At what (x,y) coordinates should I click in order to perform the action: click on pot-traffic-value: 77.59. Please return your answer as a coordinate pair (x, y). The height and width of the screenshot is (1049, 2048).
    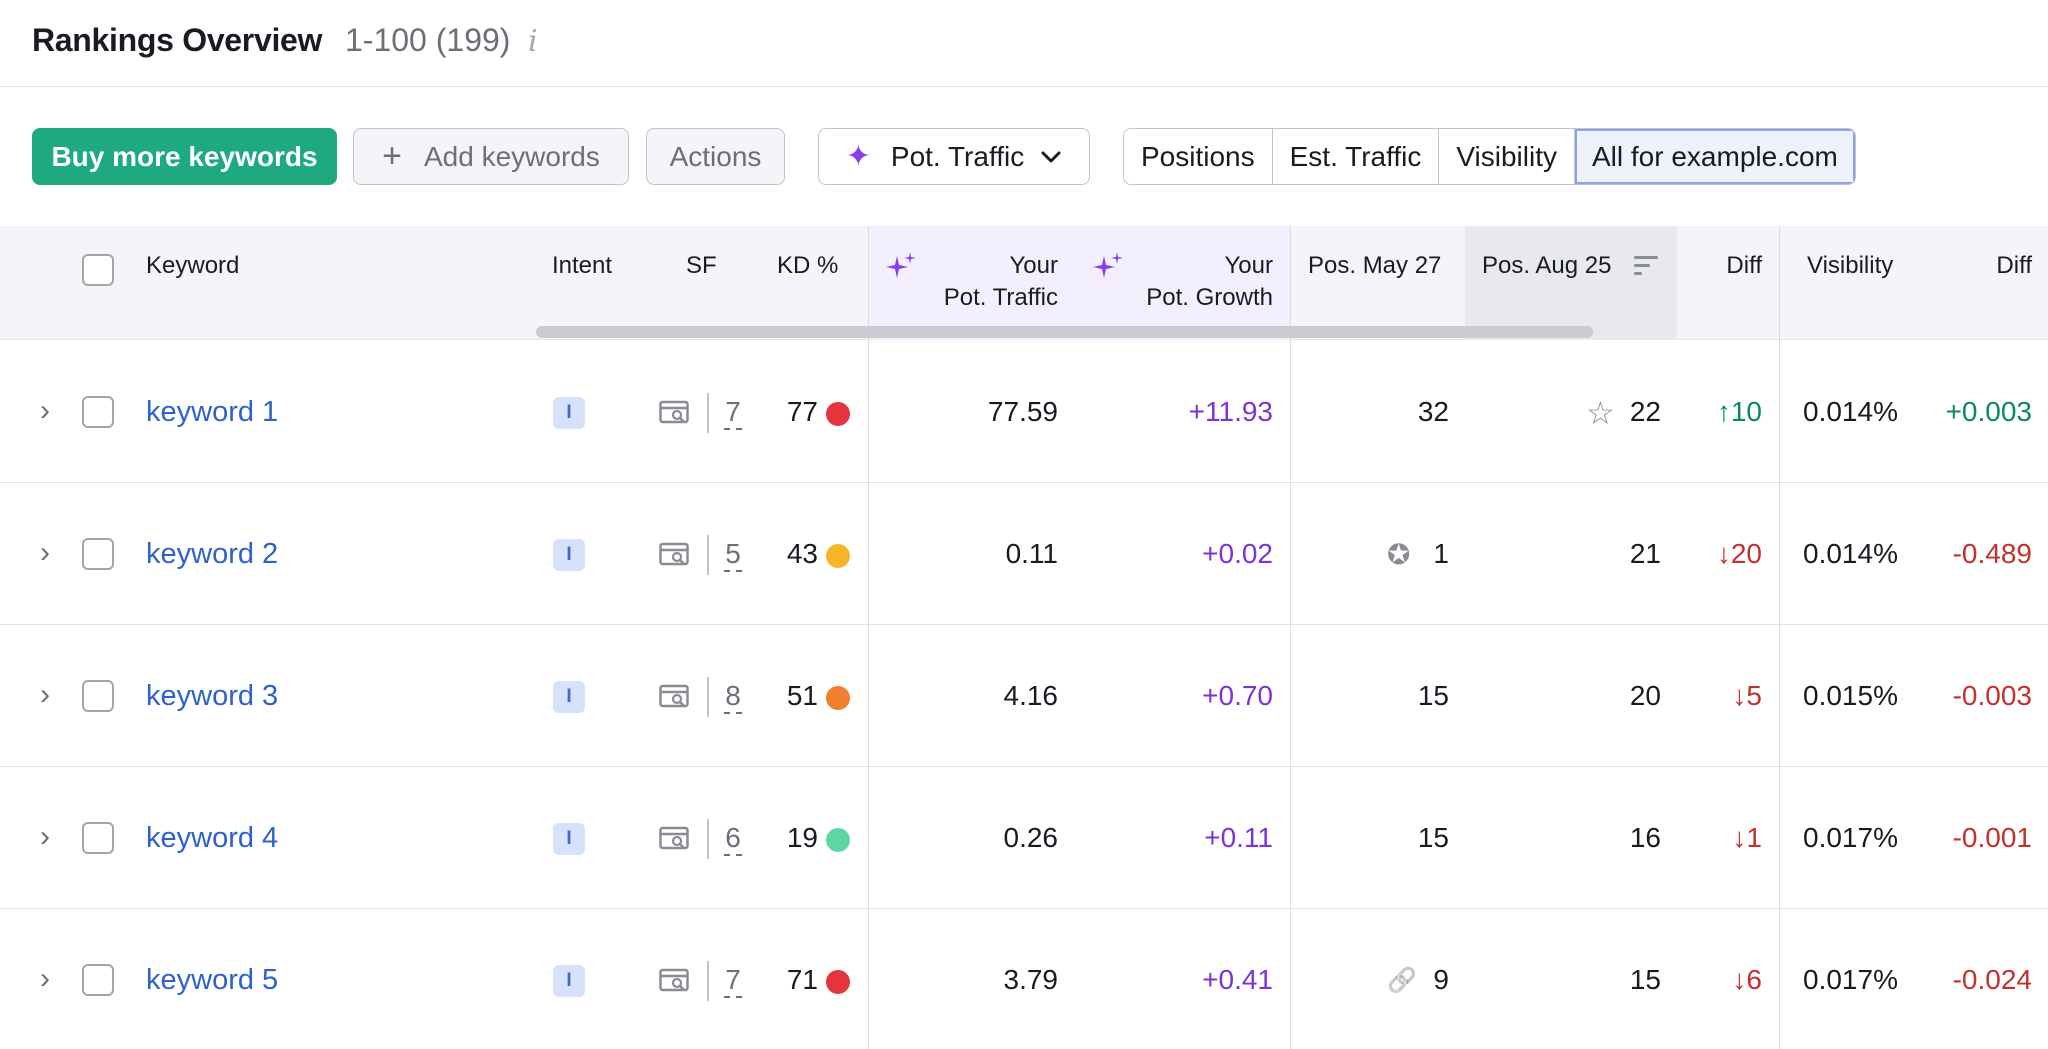
    Looking at the image, I should click on (1022, 411).